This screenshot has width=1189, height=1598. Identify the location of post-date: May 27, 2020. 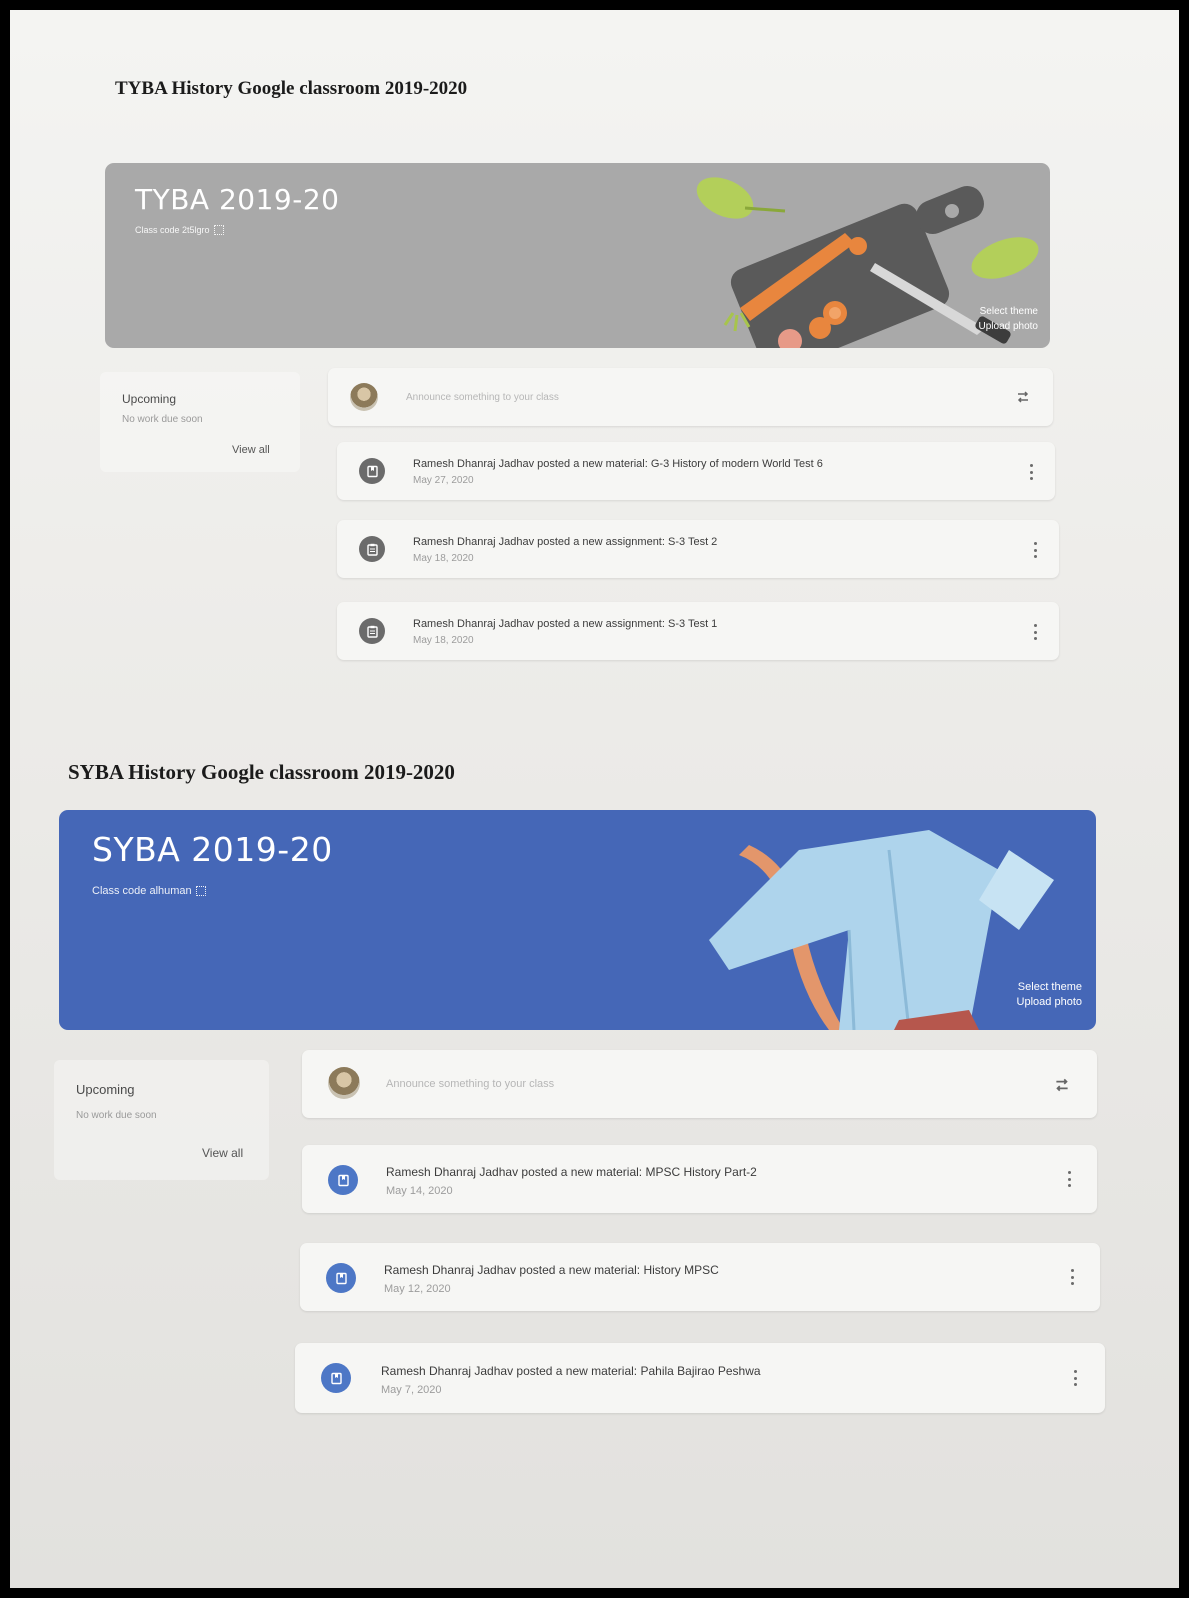
(443, 480).